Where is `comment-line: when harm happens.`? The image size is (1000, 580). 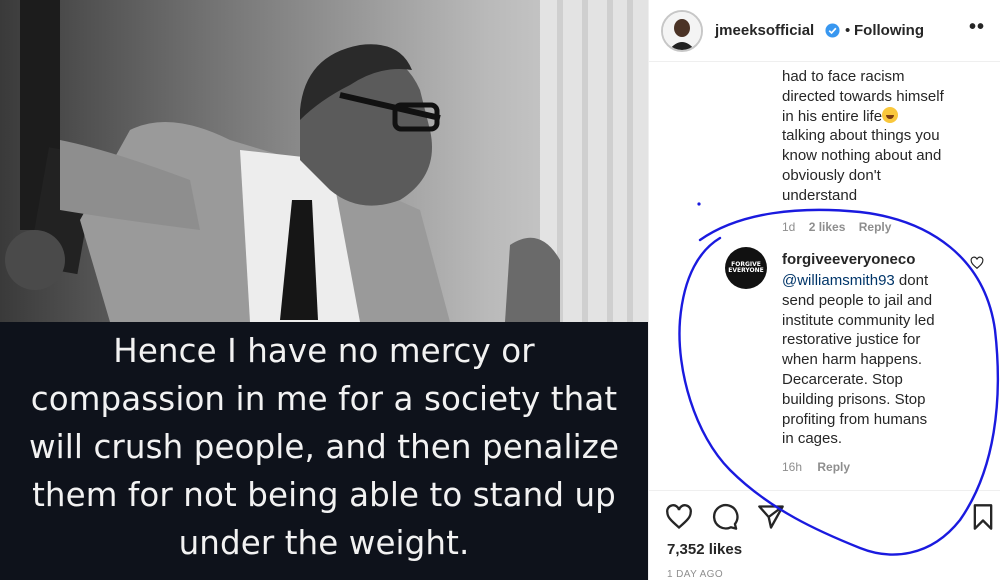
comment-line: when harm happens. is located at coordinates (852, 360).